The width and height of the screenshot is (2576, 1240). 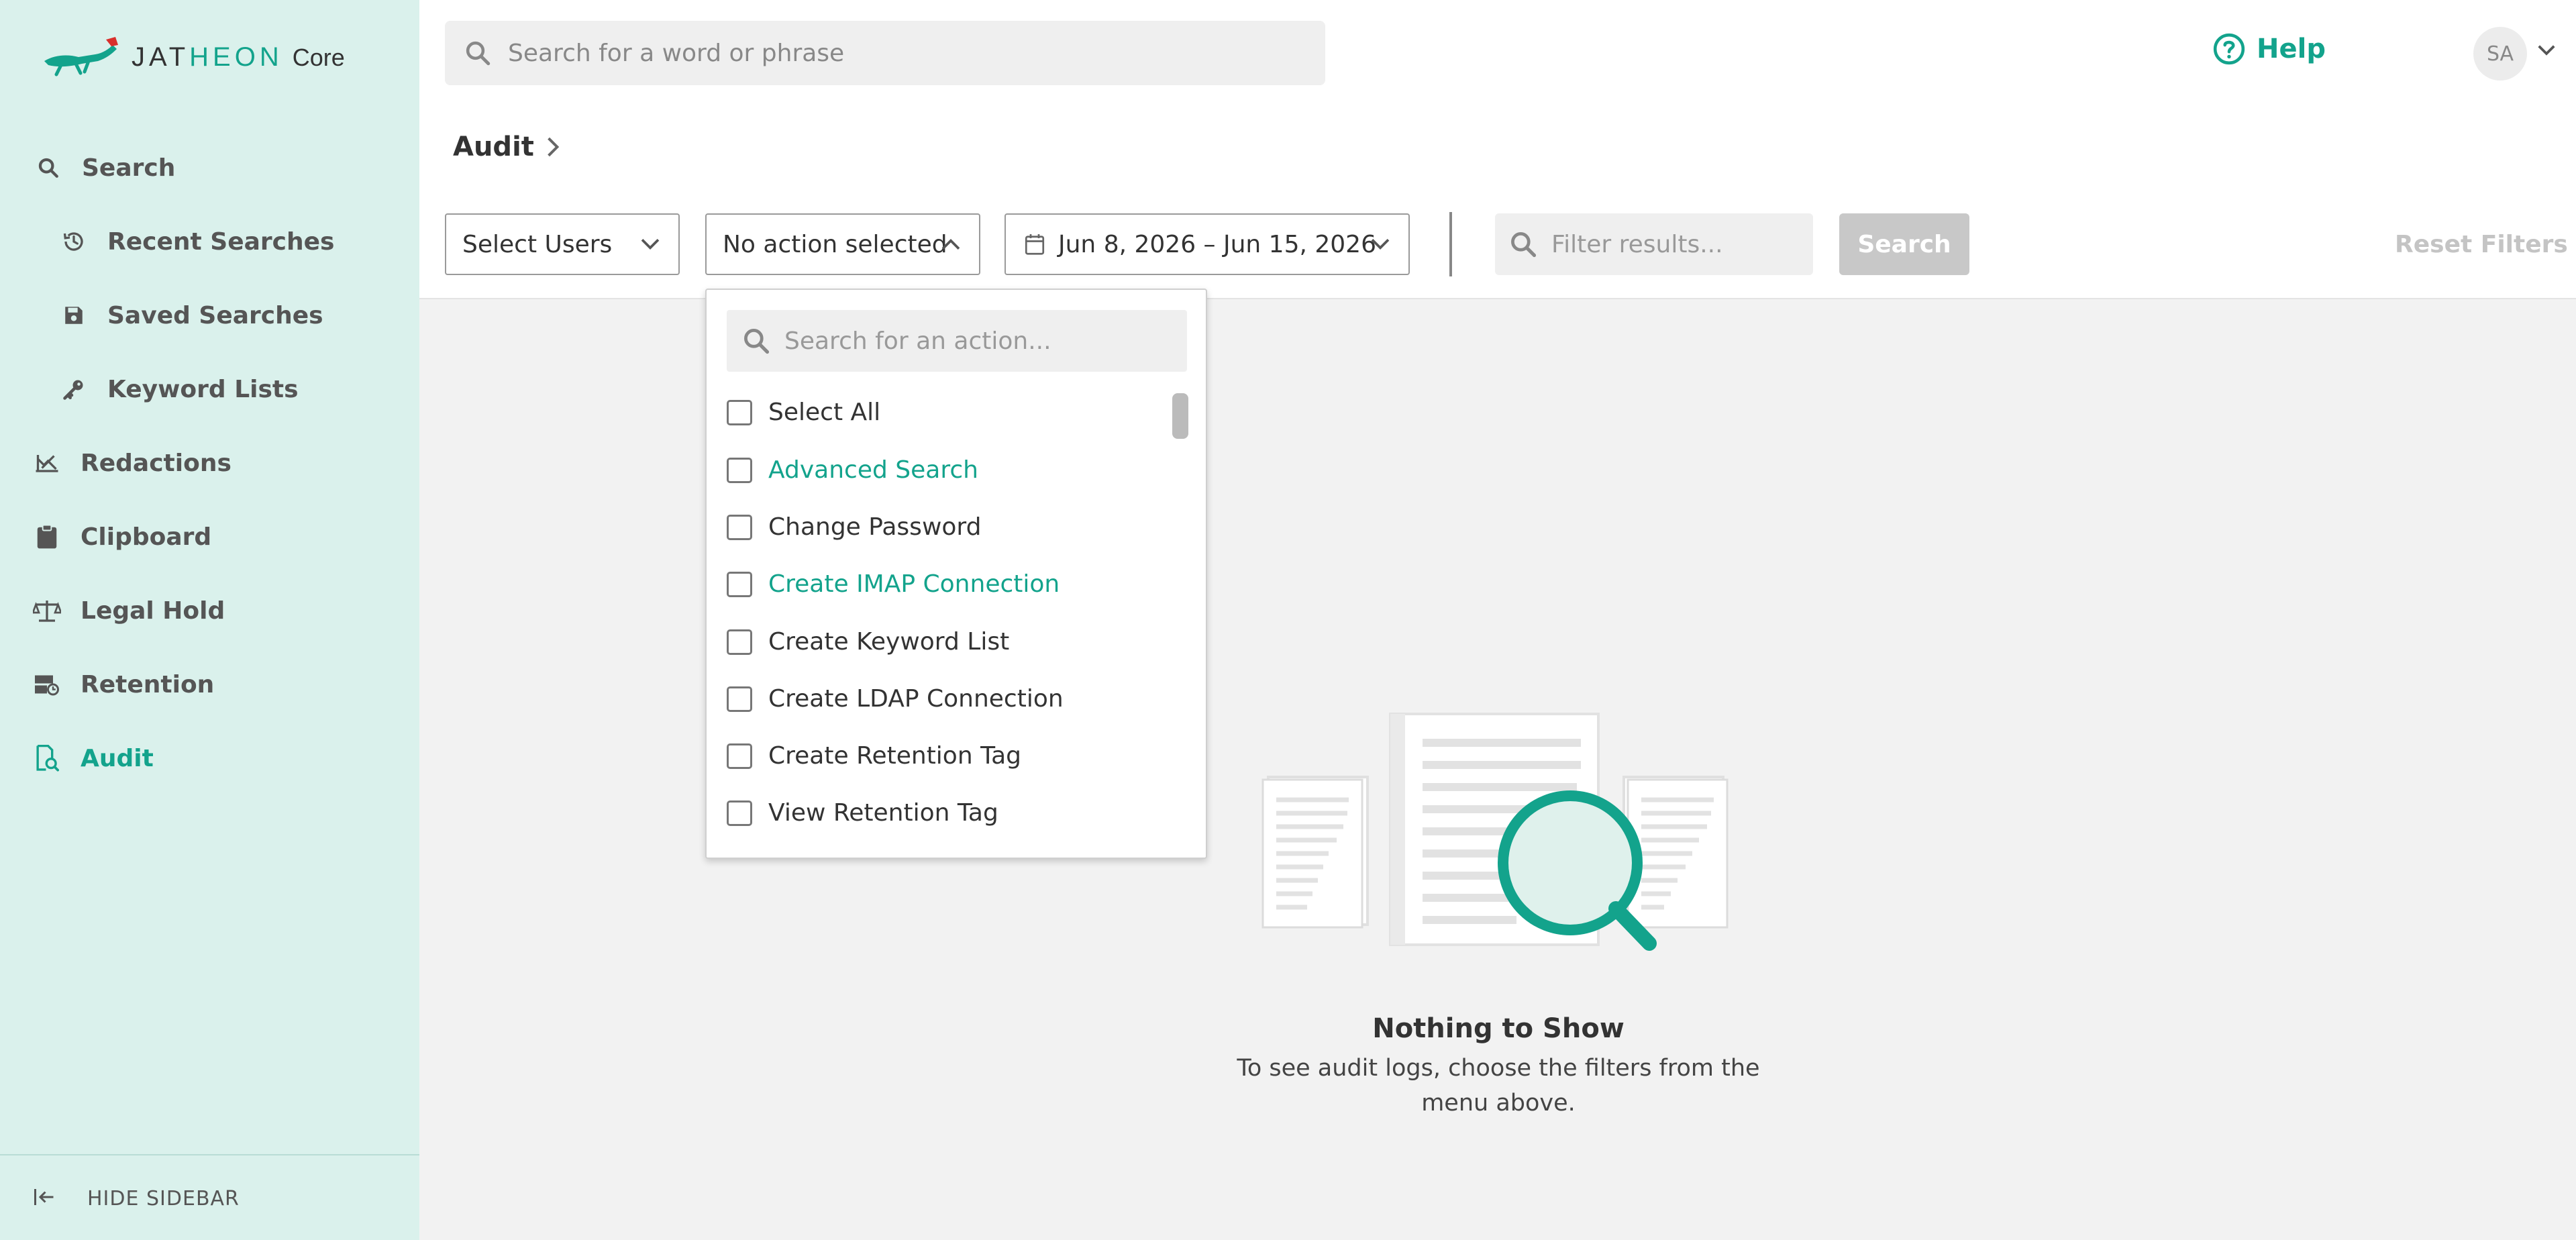 I want to click on action-option: Change Password, so click(x=854, y=527).